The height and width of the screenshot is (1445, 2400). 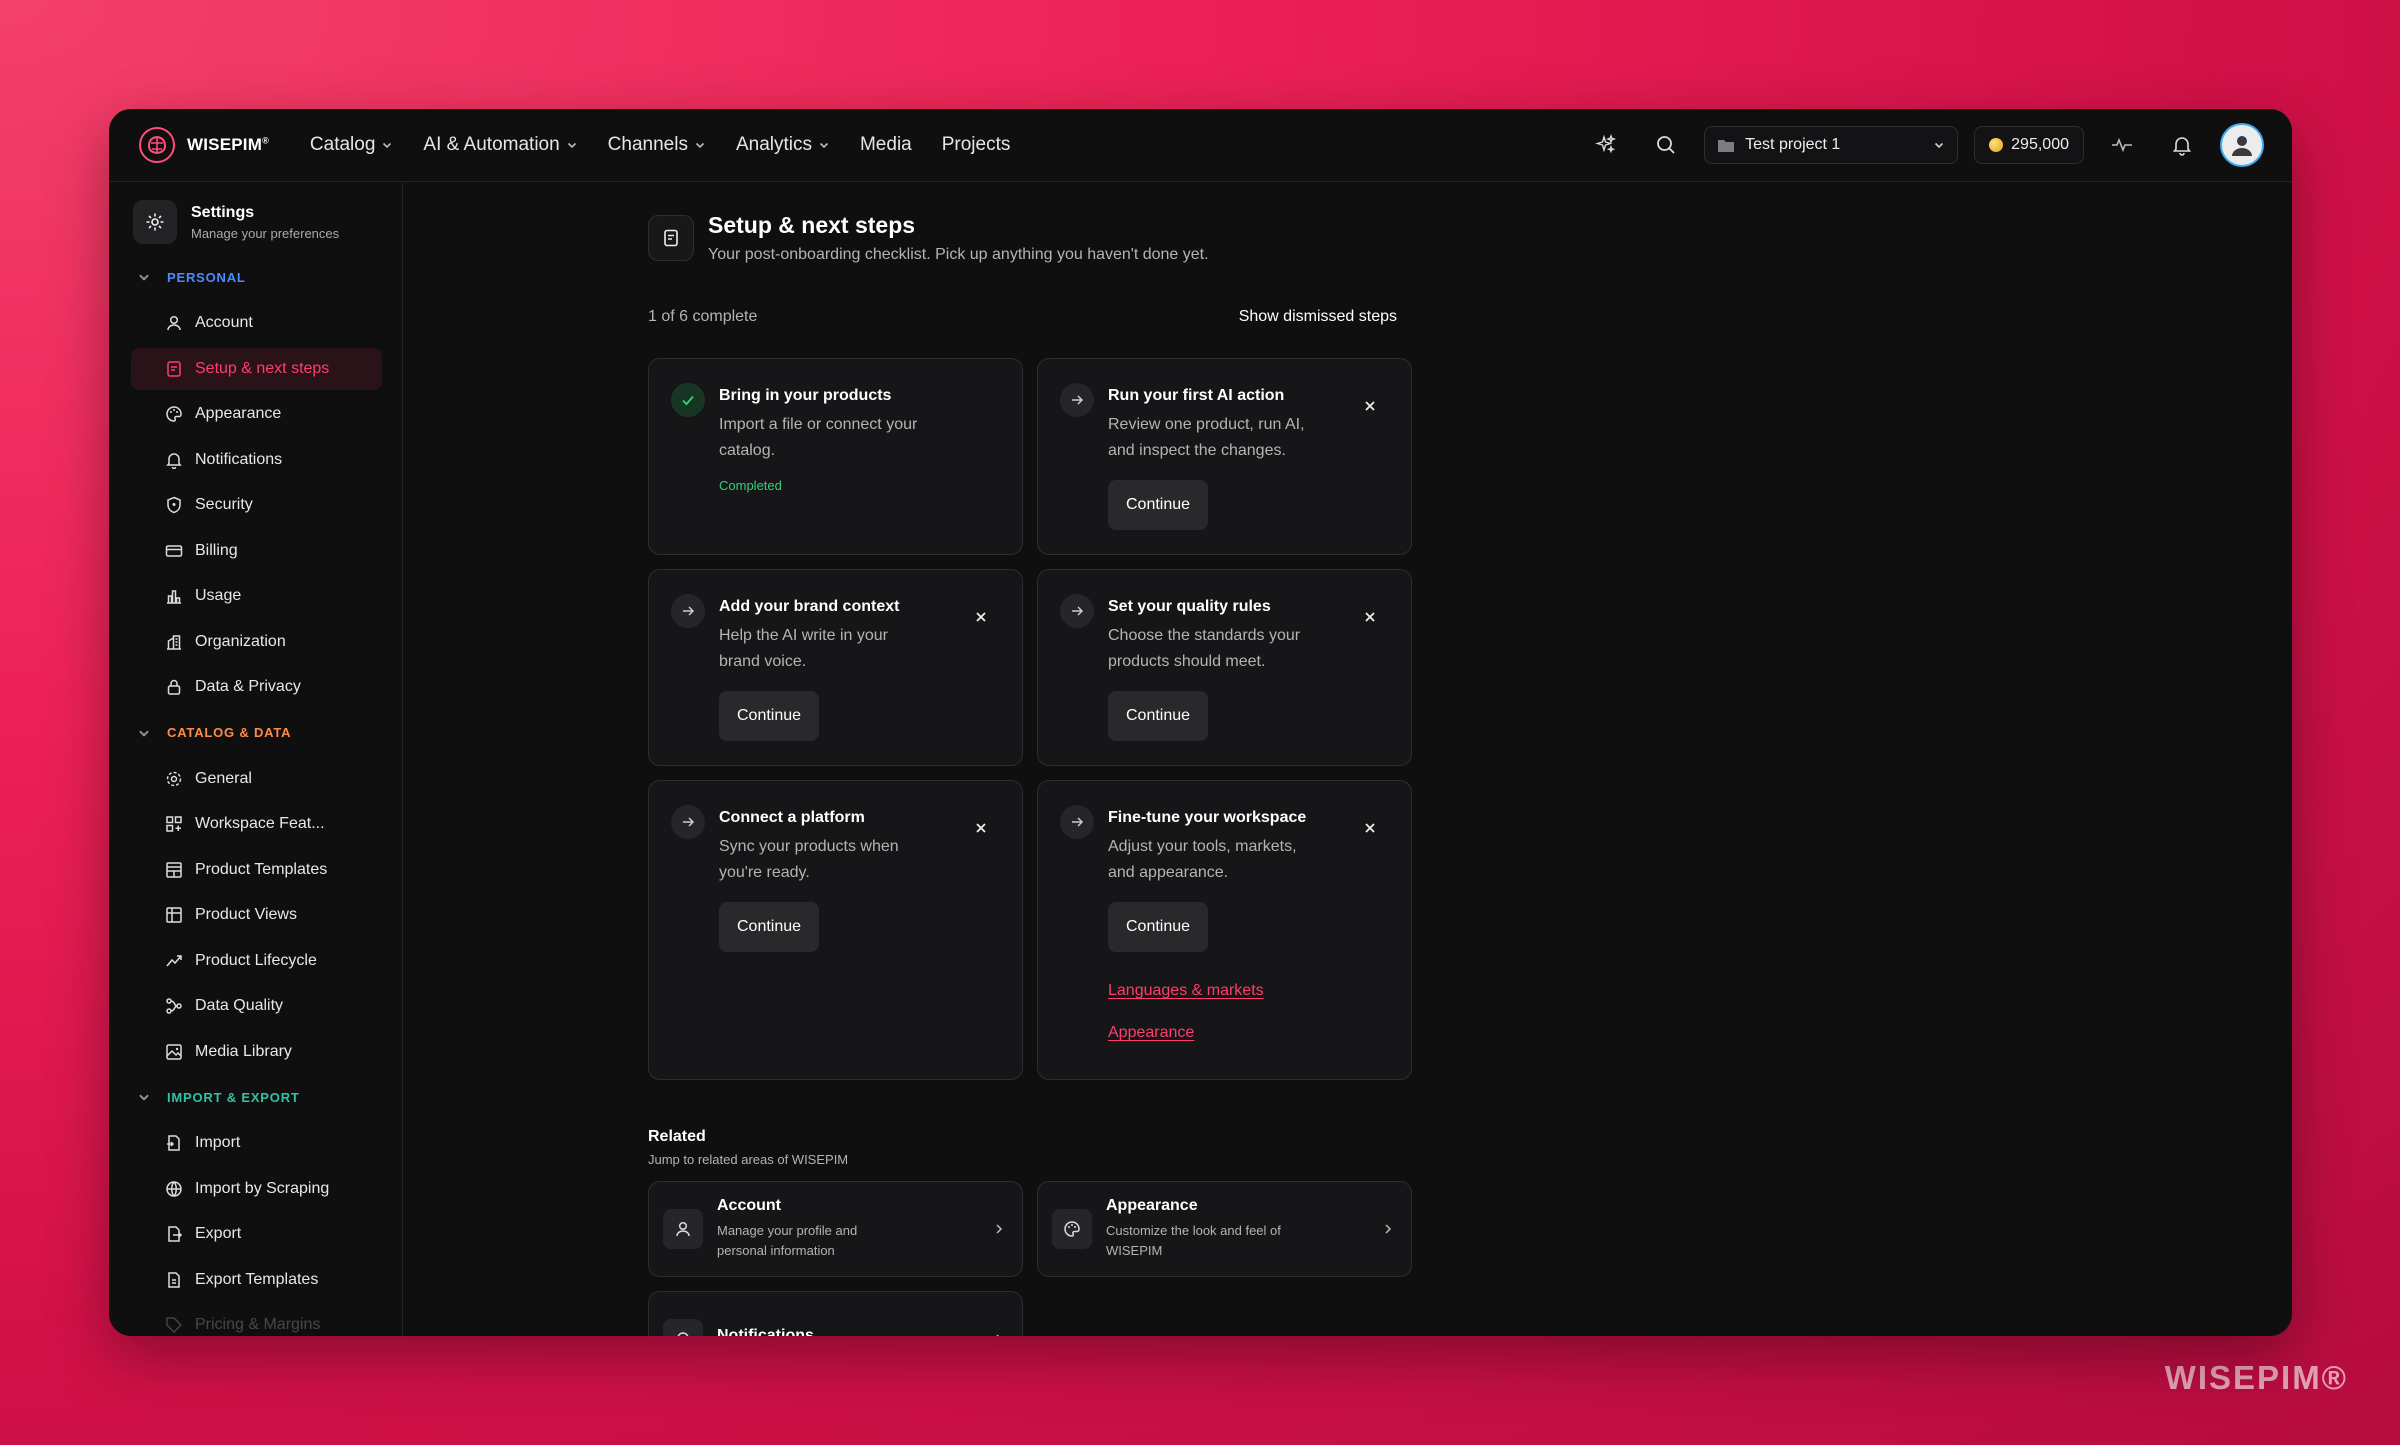 What do you see at coordinates (256, 642) in the screenshot?
I see `sidebar-item-organization: Organization` at bounding box center [256, 642].